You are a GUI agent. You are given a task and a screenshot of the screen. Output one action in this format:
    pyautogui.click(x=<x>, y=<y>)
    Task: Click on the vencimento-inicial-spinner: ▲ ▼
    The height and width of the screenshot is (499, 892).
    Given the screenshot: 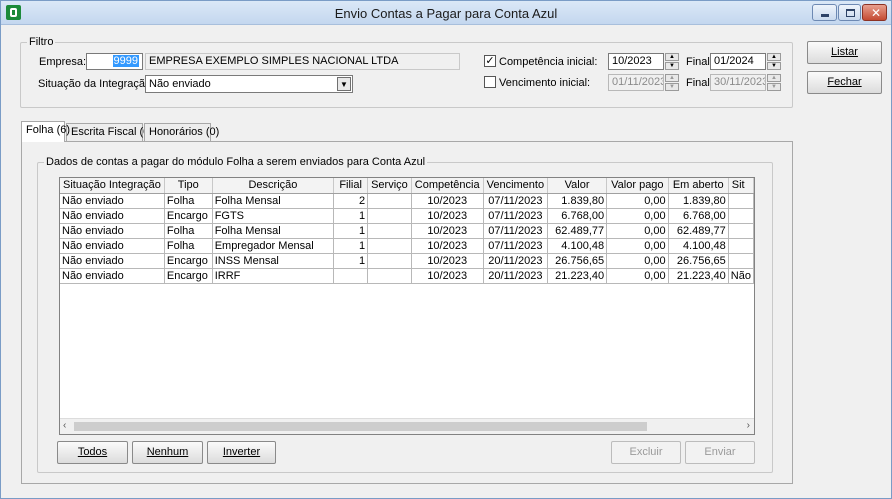 What is the action you would take?
    pyautogui.click(x=672, y=82)
    